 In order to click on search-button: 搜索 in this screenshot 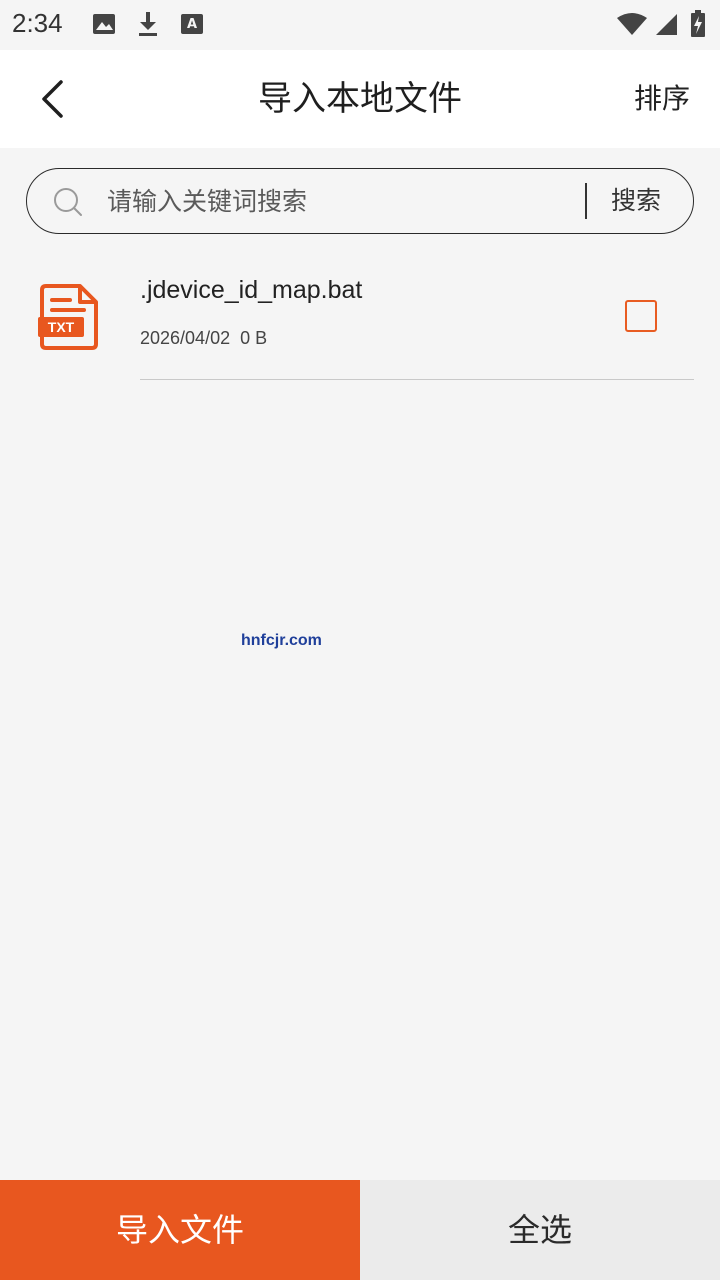, I will do `click(636, 201)`.